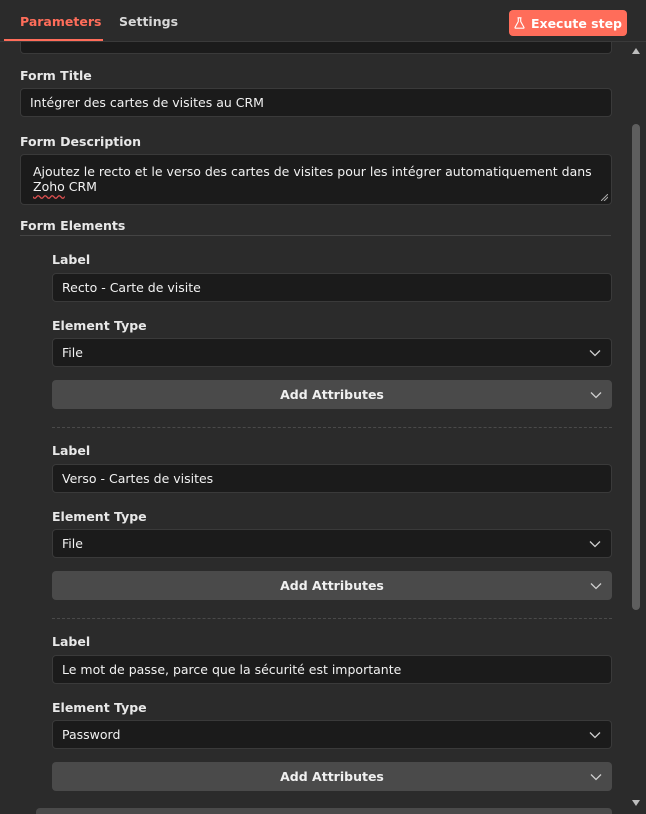 This screenshot has width=646, height=814. What do you see at coordinates (99, 516) in the screenshot?
I see `element-2-type-caption: Element Type` at bounding box center [99, 516].